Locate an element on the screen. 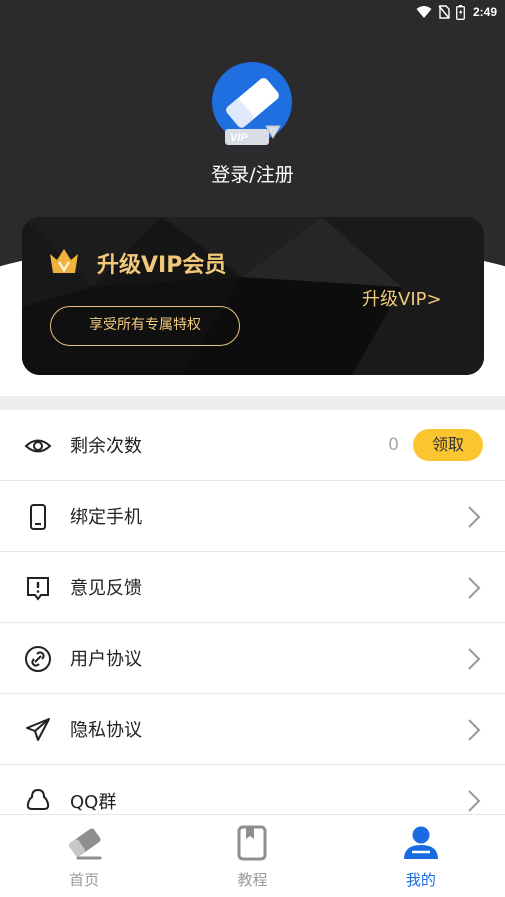  claim-button: 领取 is located at coordinates (448, 445).